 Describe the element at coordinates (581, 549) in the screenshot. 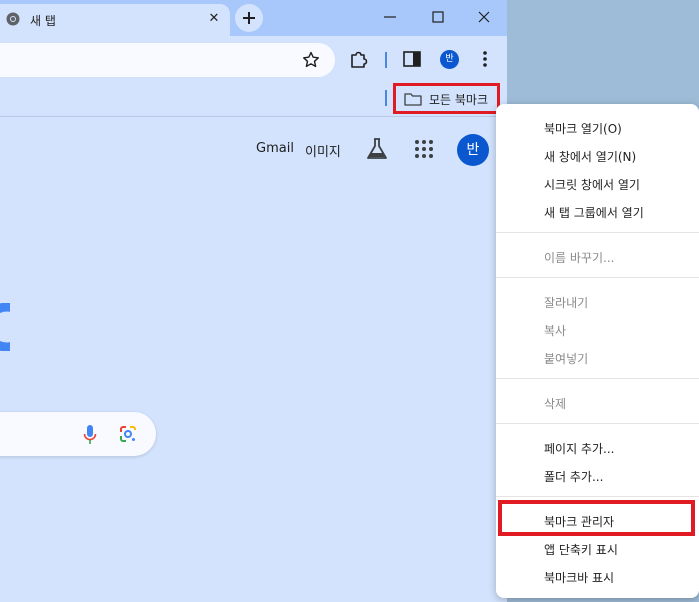

I see `menu-item-show-app-shortcuts: 앱 단축키 표시` at that location.